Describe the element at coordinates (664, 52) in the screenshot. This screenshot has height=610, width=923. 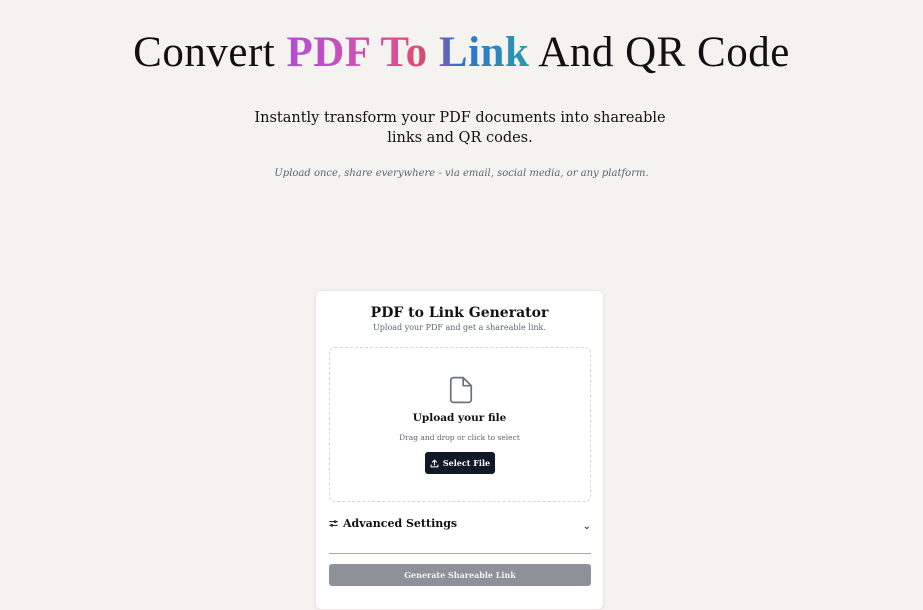
I see `title-suffix: And QR Code` at that location.